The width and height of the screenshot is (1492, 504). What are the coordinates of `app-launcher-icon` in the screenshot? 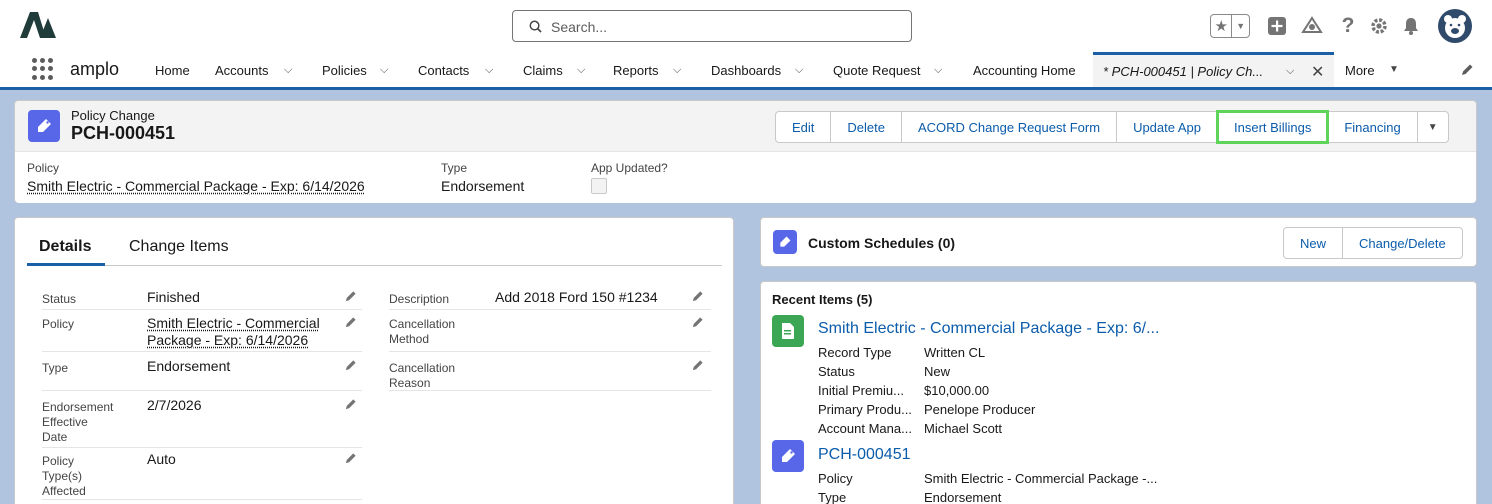 It's located at (43, 69).